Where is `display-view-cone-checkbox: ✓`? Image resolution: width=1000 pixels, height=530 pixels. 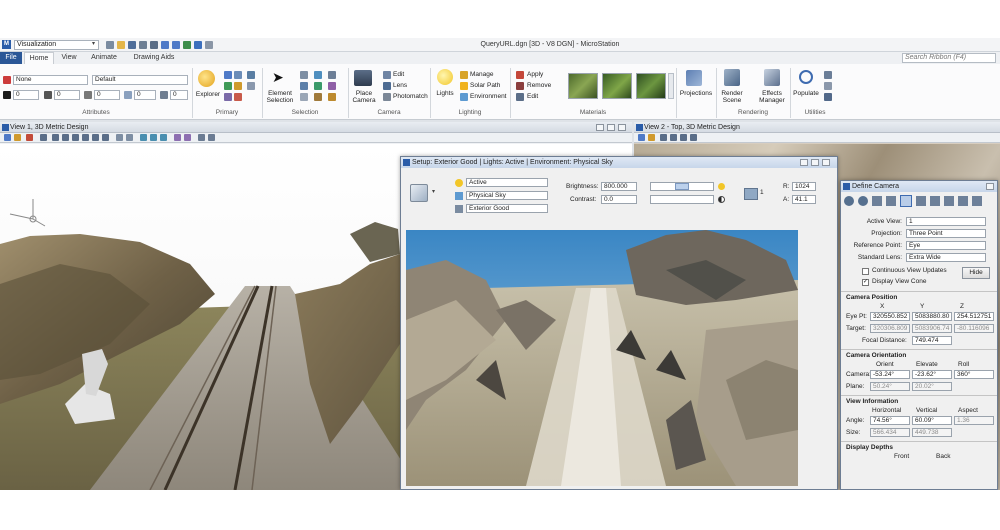
display-view-cone-checkbox: ✓ is located at coordinates (865, 282).